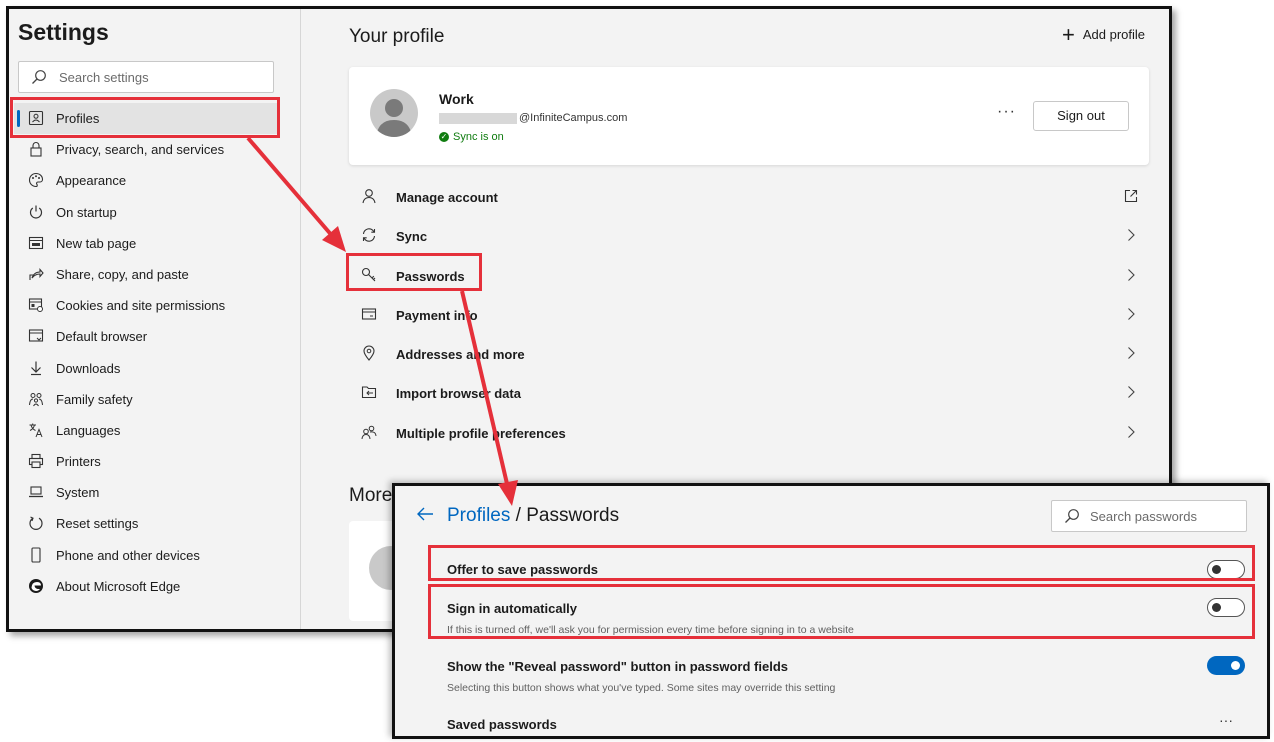 The width and height of the screenshot is (1274, 742). Describe the element at coordinates (522, 569) in the screenshot. I see `offer-to-save-label: Offer to save passwords` at that location.